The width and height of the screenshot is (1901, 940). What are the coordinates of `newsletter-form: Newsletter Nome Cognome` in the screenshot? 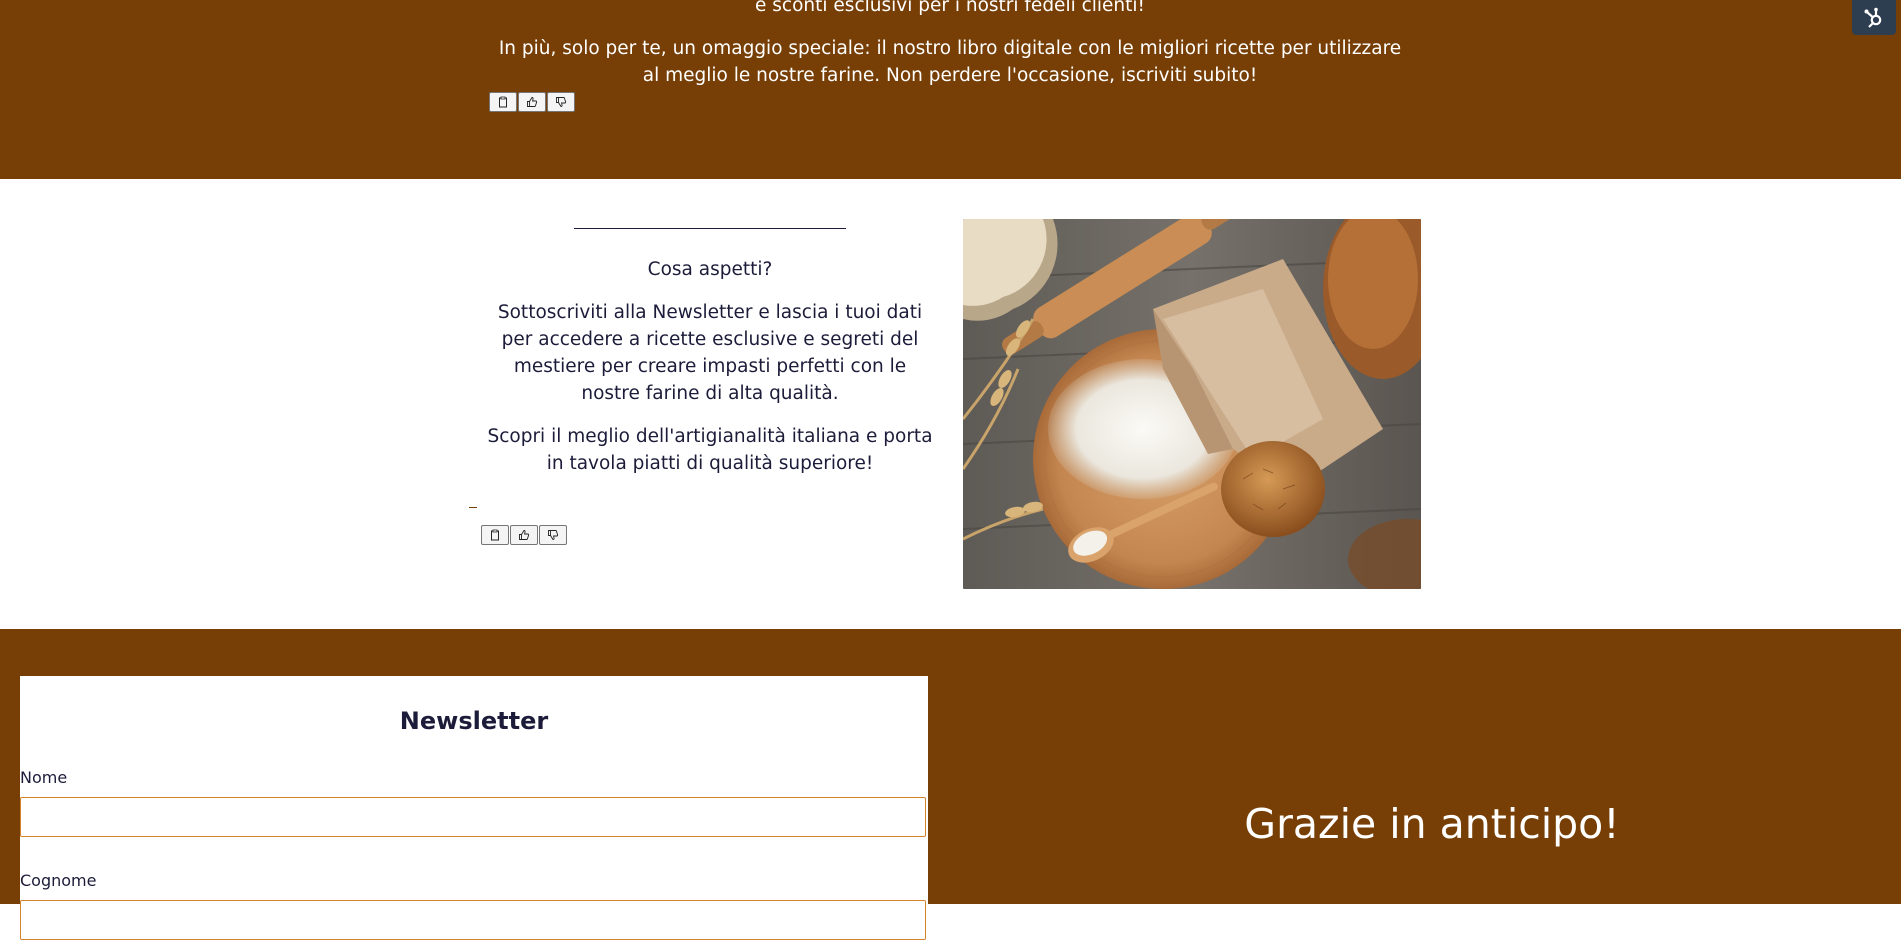 It's located at (474, 808).